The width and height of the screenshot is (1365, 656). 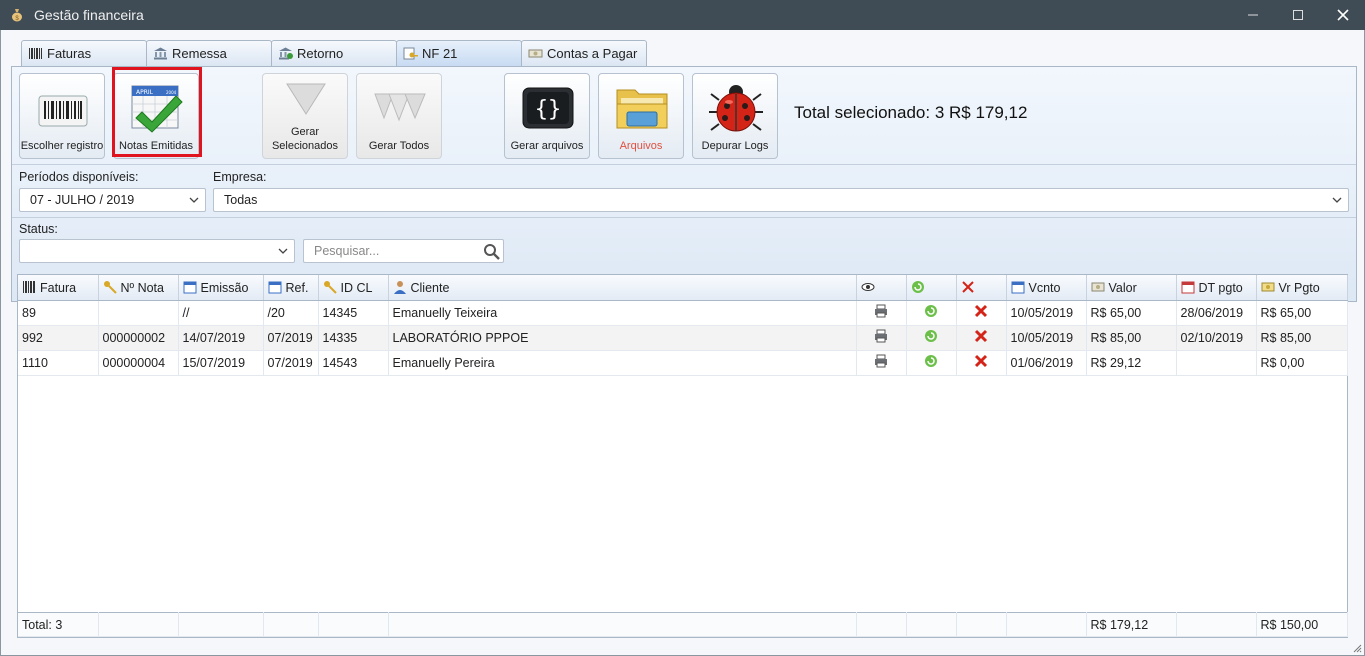 What do you see at coordinates (353, 363) in the screenshot?
I see `cell-id-cl: 14543` at bounding box center [353, 363].